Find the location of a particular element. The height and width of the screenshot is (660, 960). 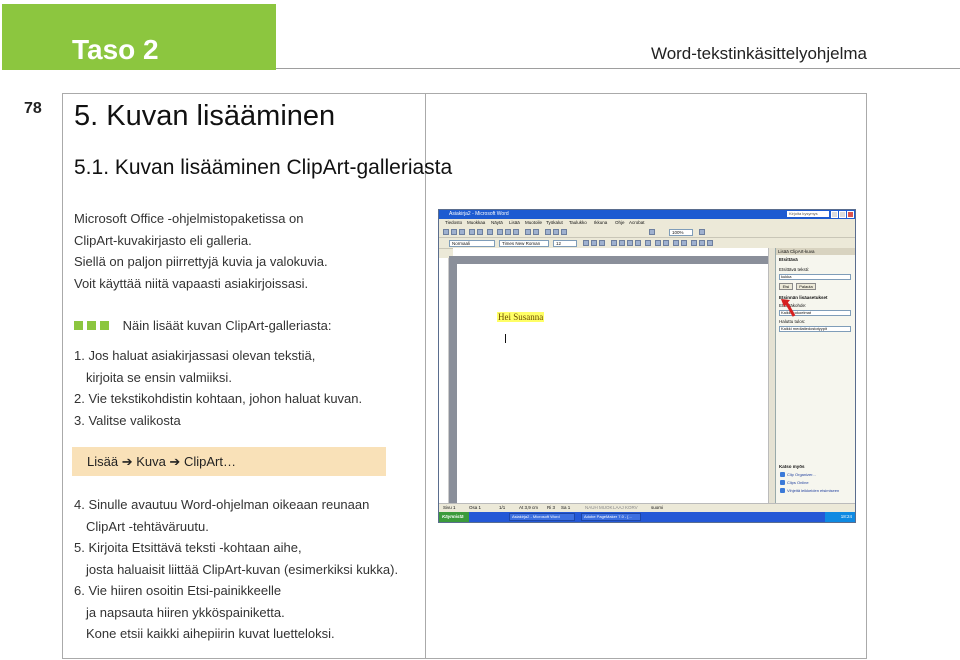

status-page: Sivu 1 is located at coordinates (449, 507).